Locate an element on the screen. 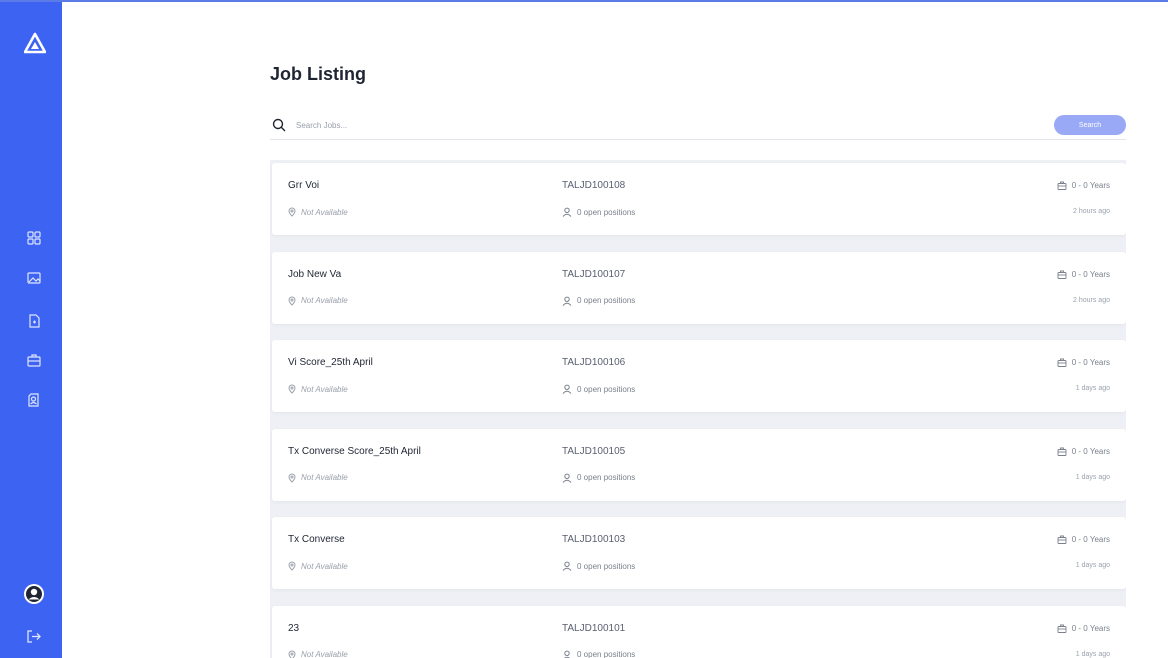 The width and height of the screenshot is (1168, 658). search-button: Search is located at coordinates (1090, 125).